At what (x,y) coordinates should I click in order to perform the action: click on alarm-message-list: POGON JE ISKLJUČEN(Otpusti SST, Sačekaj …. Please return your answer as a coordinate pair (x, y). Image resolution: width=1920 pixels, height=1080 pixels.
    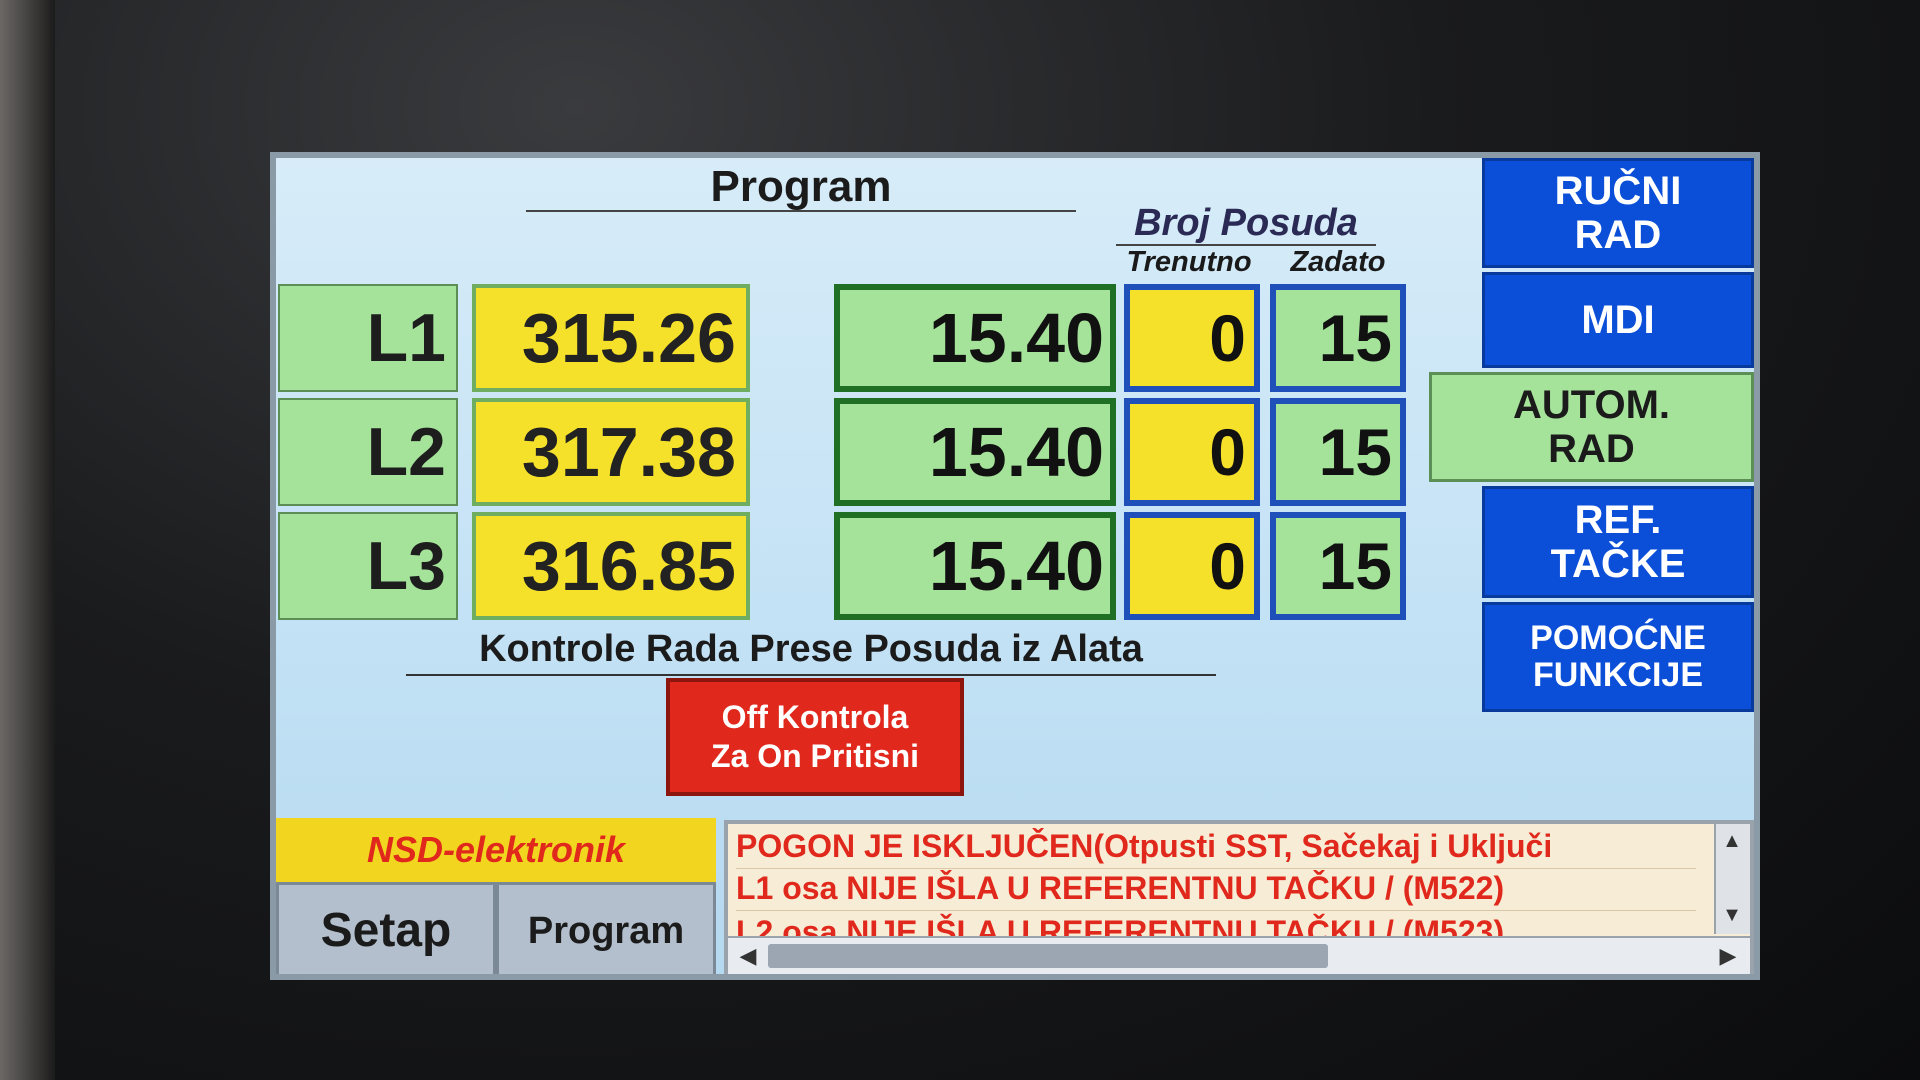
    Looking at the image, I should click on (1239, 897).